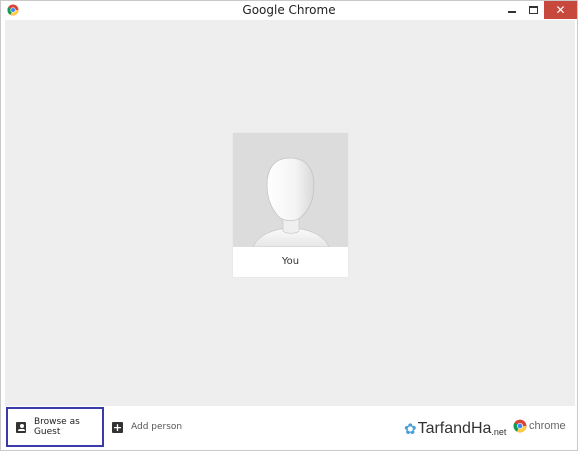 The width and height of the screenshot is (578, 451). I want to click on browse-as-guest-button: Browse as Guest, so click(55, 427).